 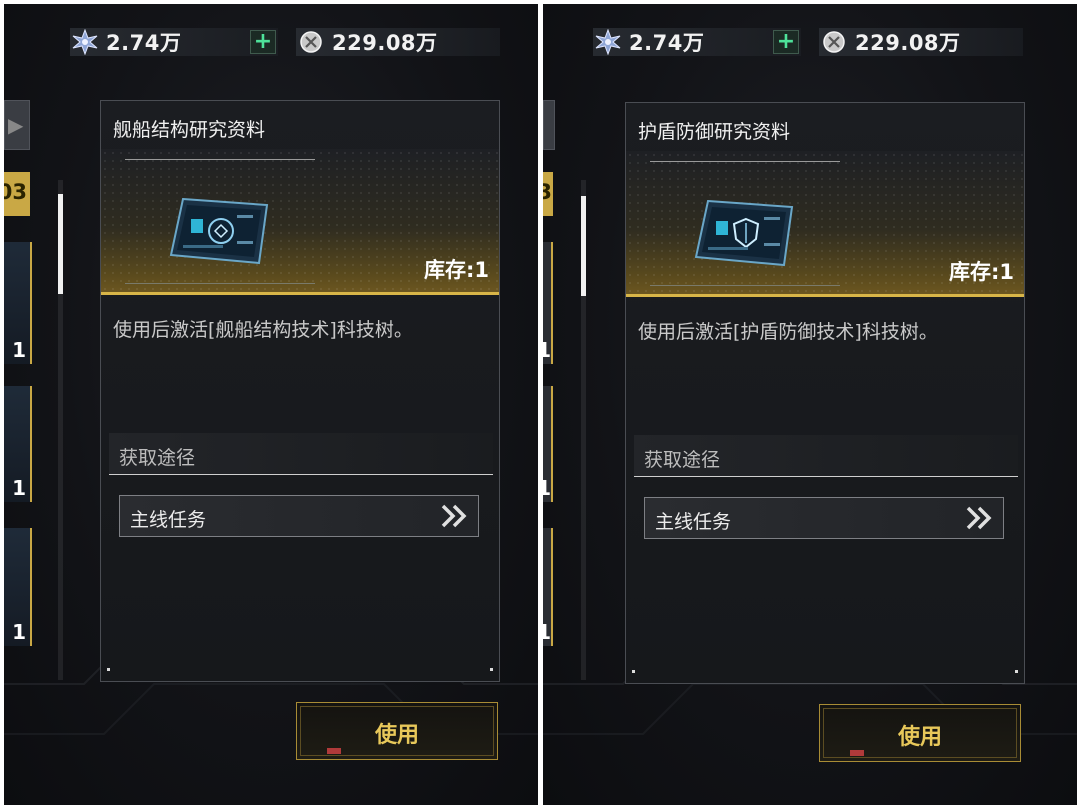 I want to click on list-up-tab: ▶, so click(x=17, y=125).